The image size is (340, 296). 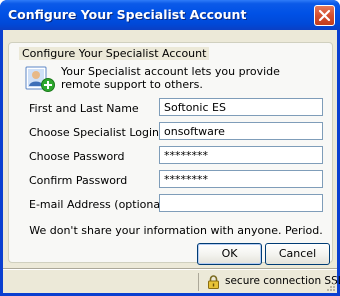 What do you see at coordinates (98, 204) in the screenshot?
I see `email-label: E-mail Address (optional)` at bounding box center [98, 204].